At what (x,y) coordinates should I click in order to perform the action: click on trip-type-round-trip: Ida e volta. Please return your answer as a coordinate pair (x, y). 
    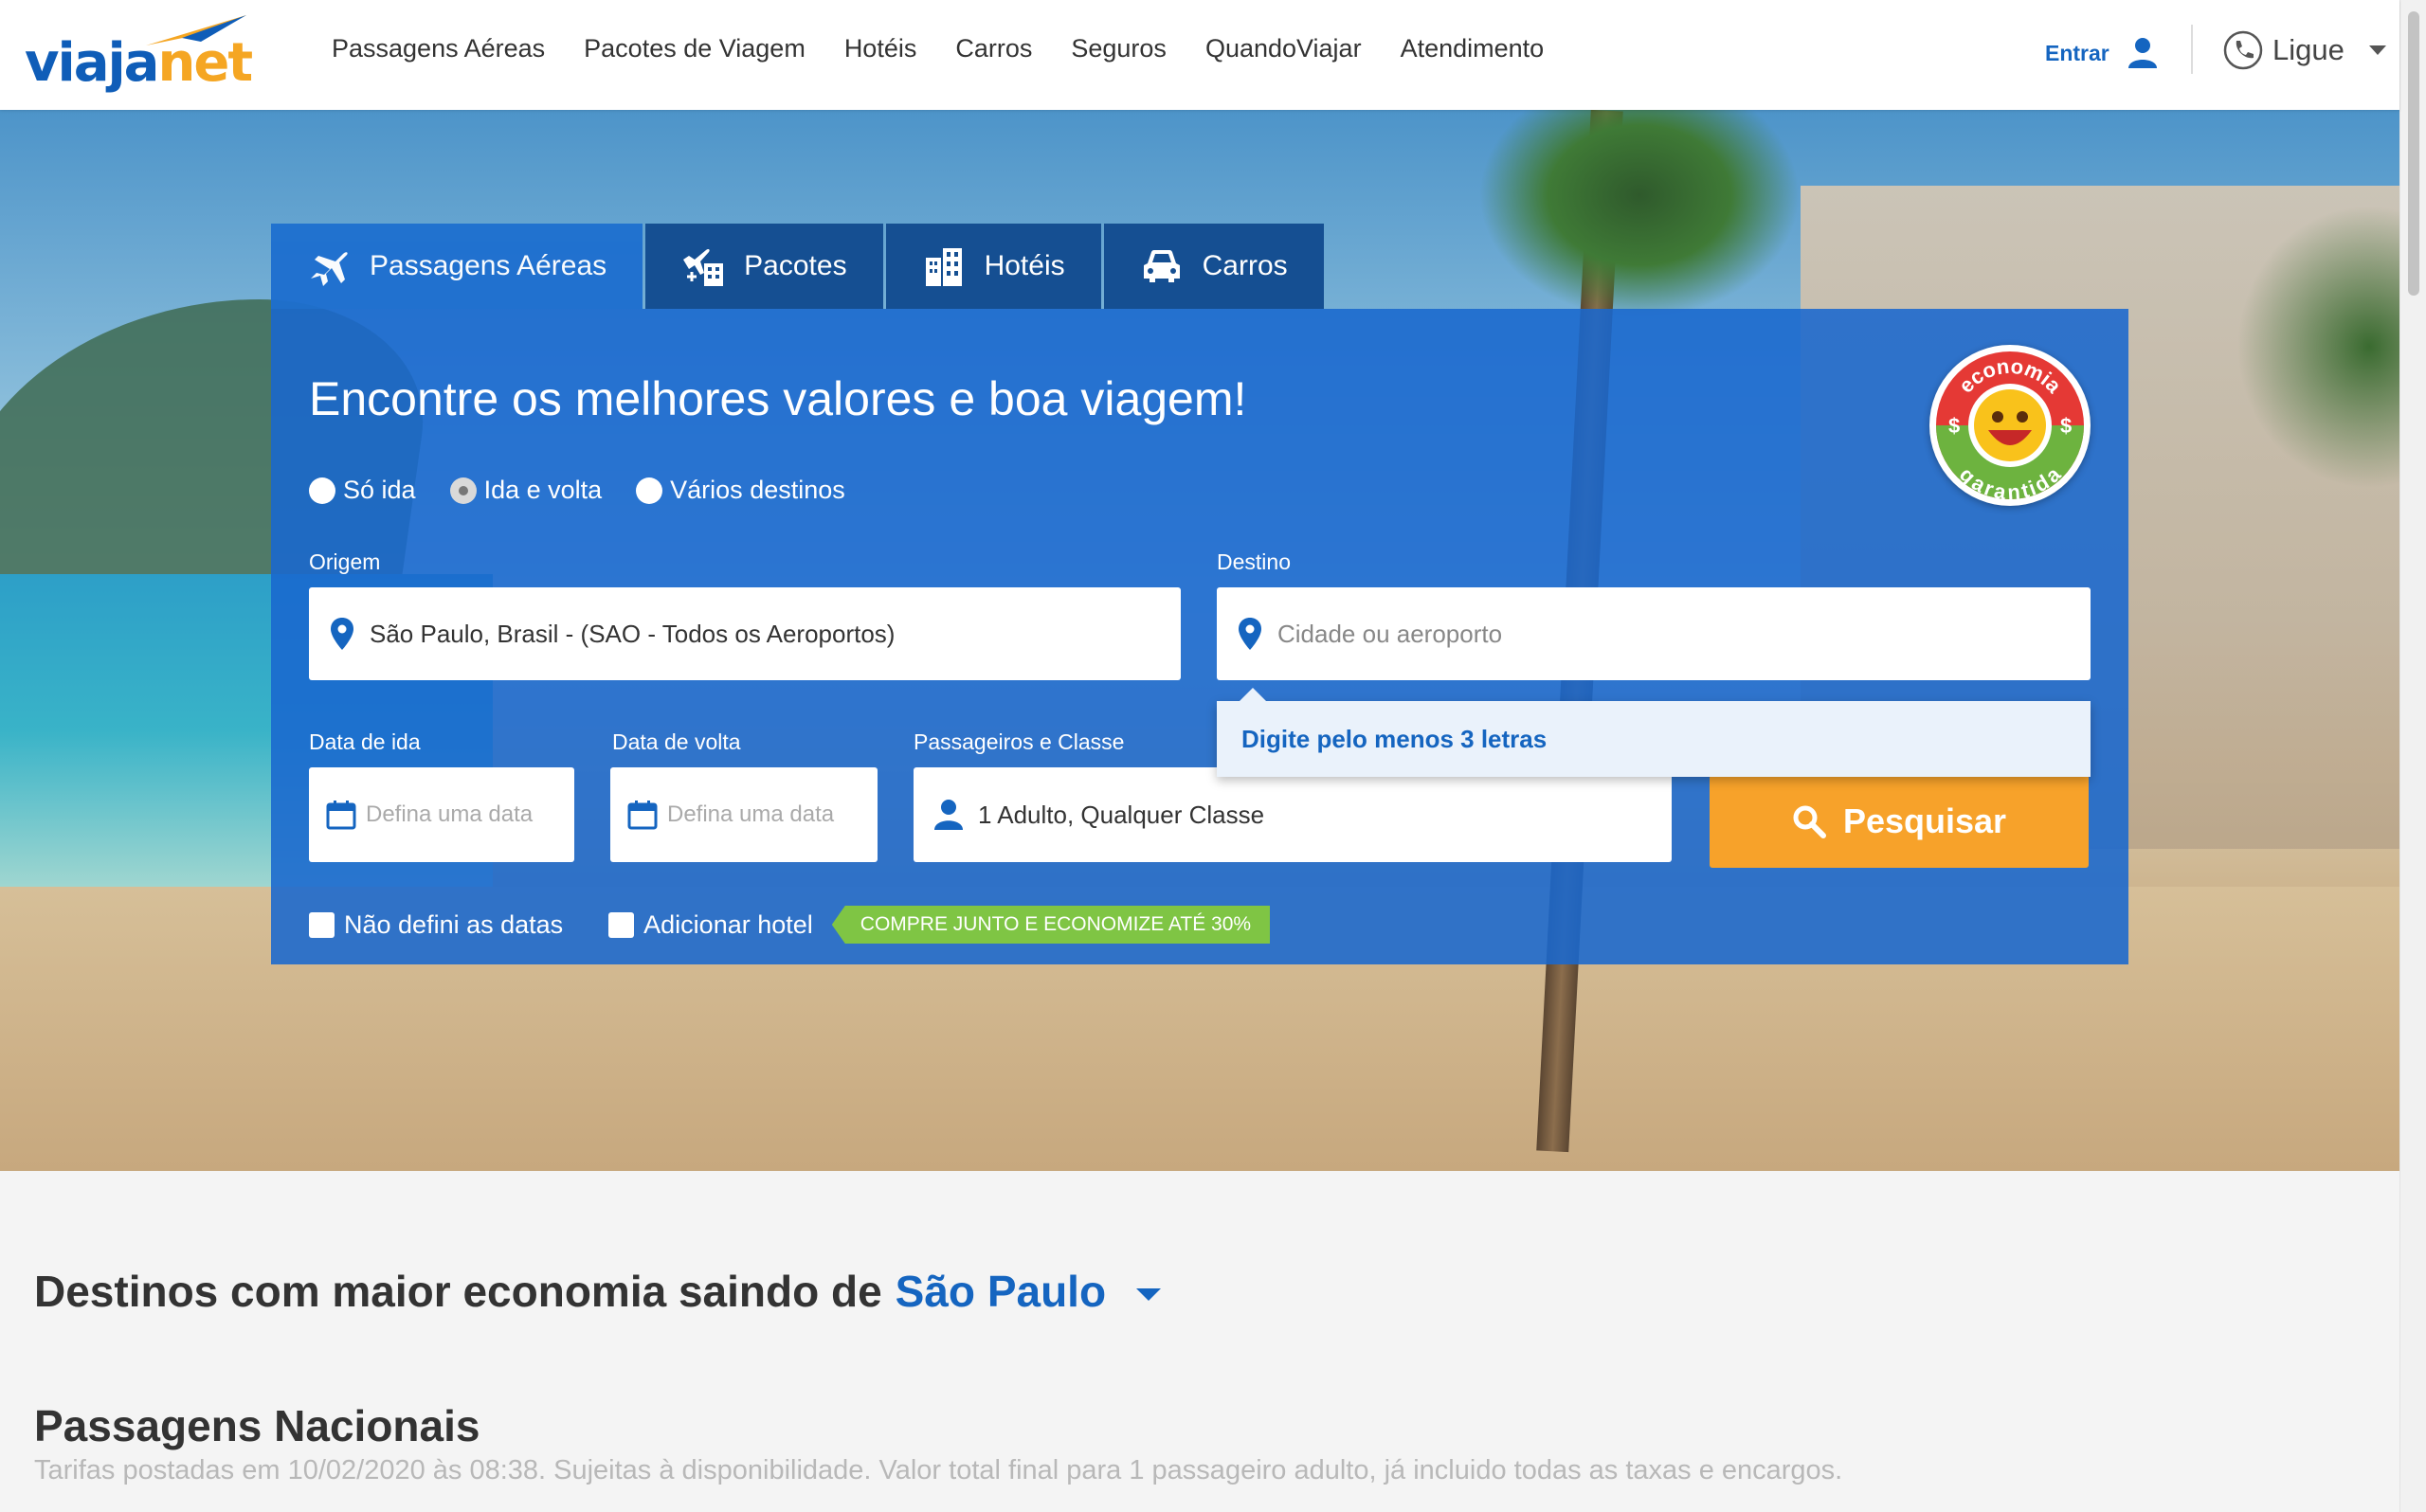
    Looking at the image, I should click on (526, 490).